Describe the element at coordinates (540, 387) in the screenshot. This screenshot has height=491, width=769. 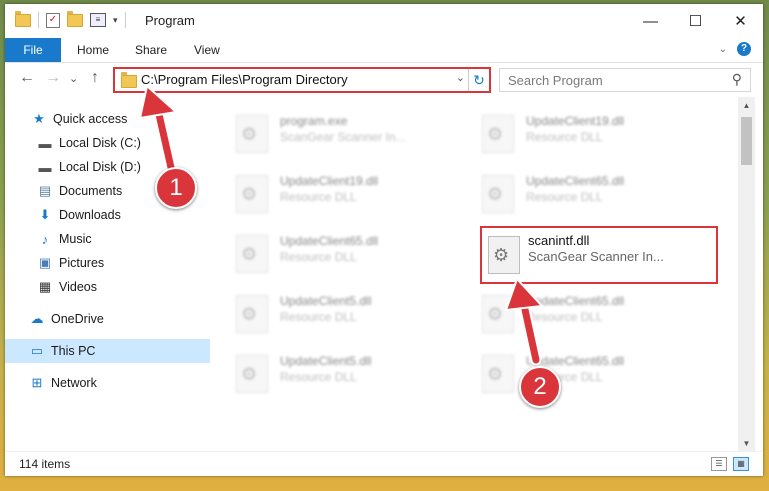
I see `annotation-badge-2: 2` at that location.